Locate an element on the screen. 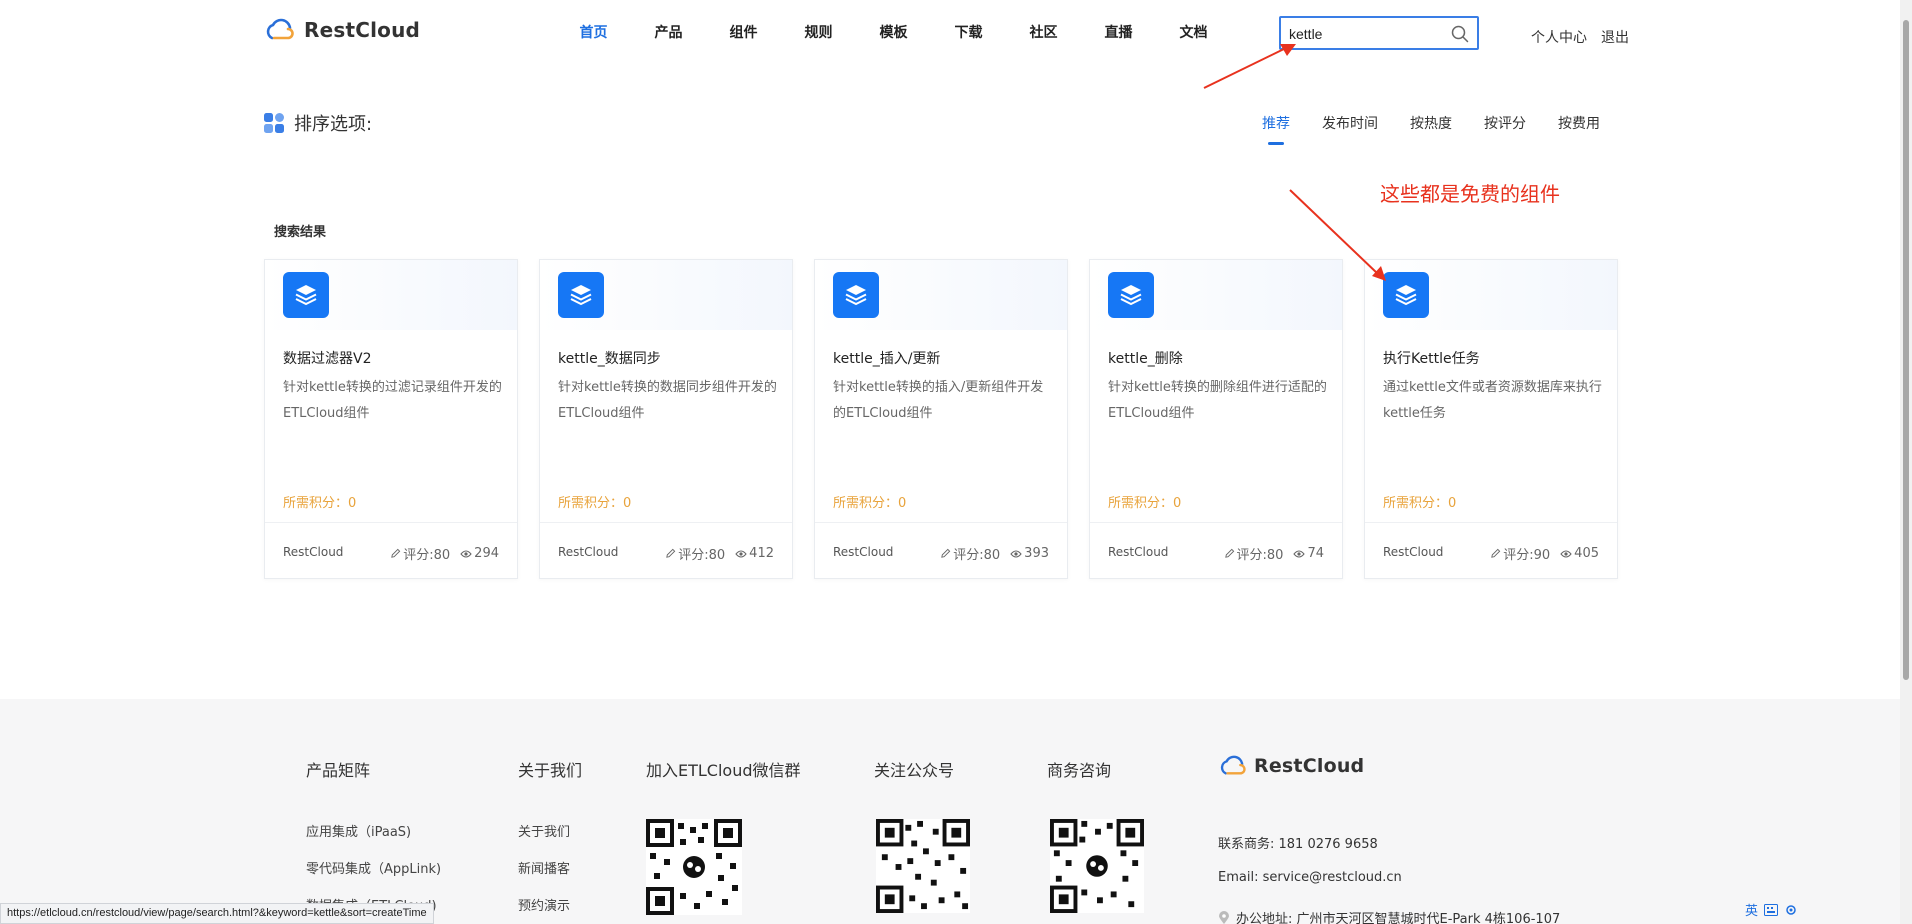 The image size is (1912, 924). cloud-logo-icon is located at coordinates (280, 29).